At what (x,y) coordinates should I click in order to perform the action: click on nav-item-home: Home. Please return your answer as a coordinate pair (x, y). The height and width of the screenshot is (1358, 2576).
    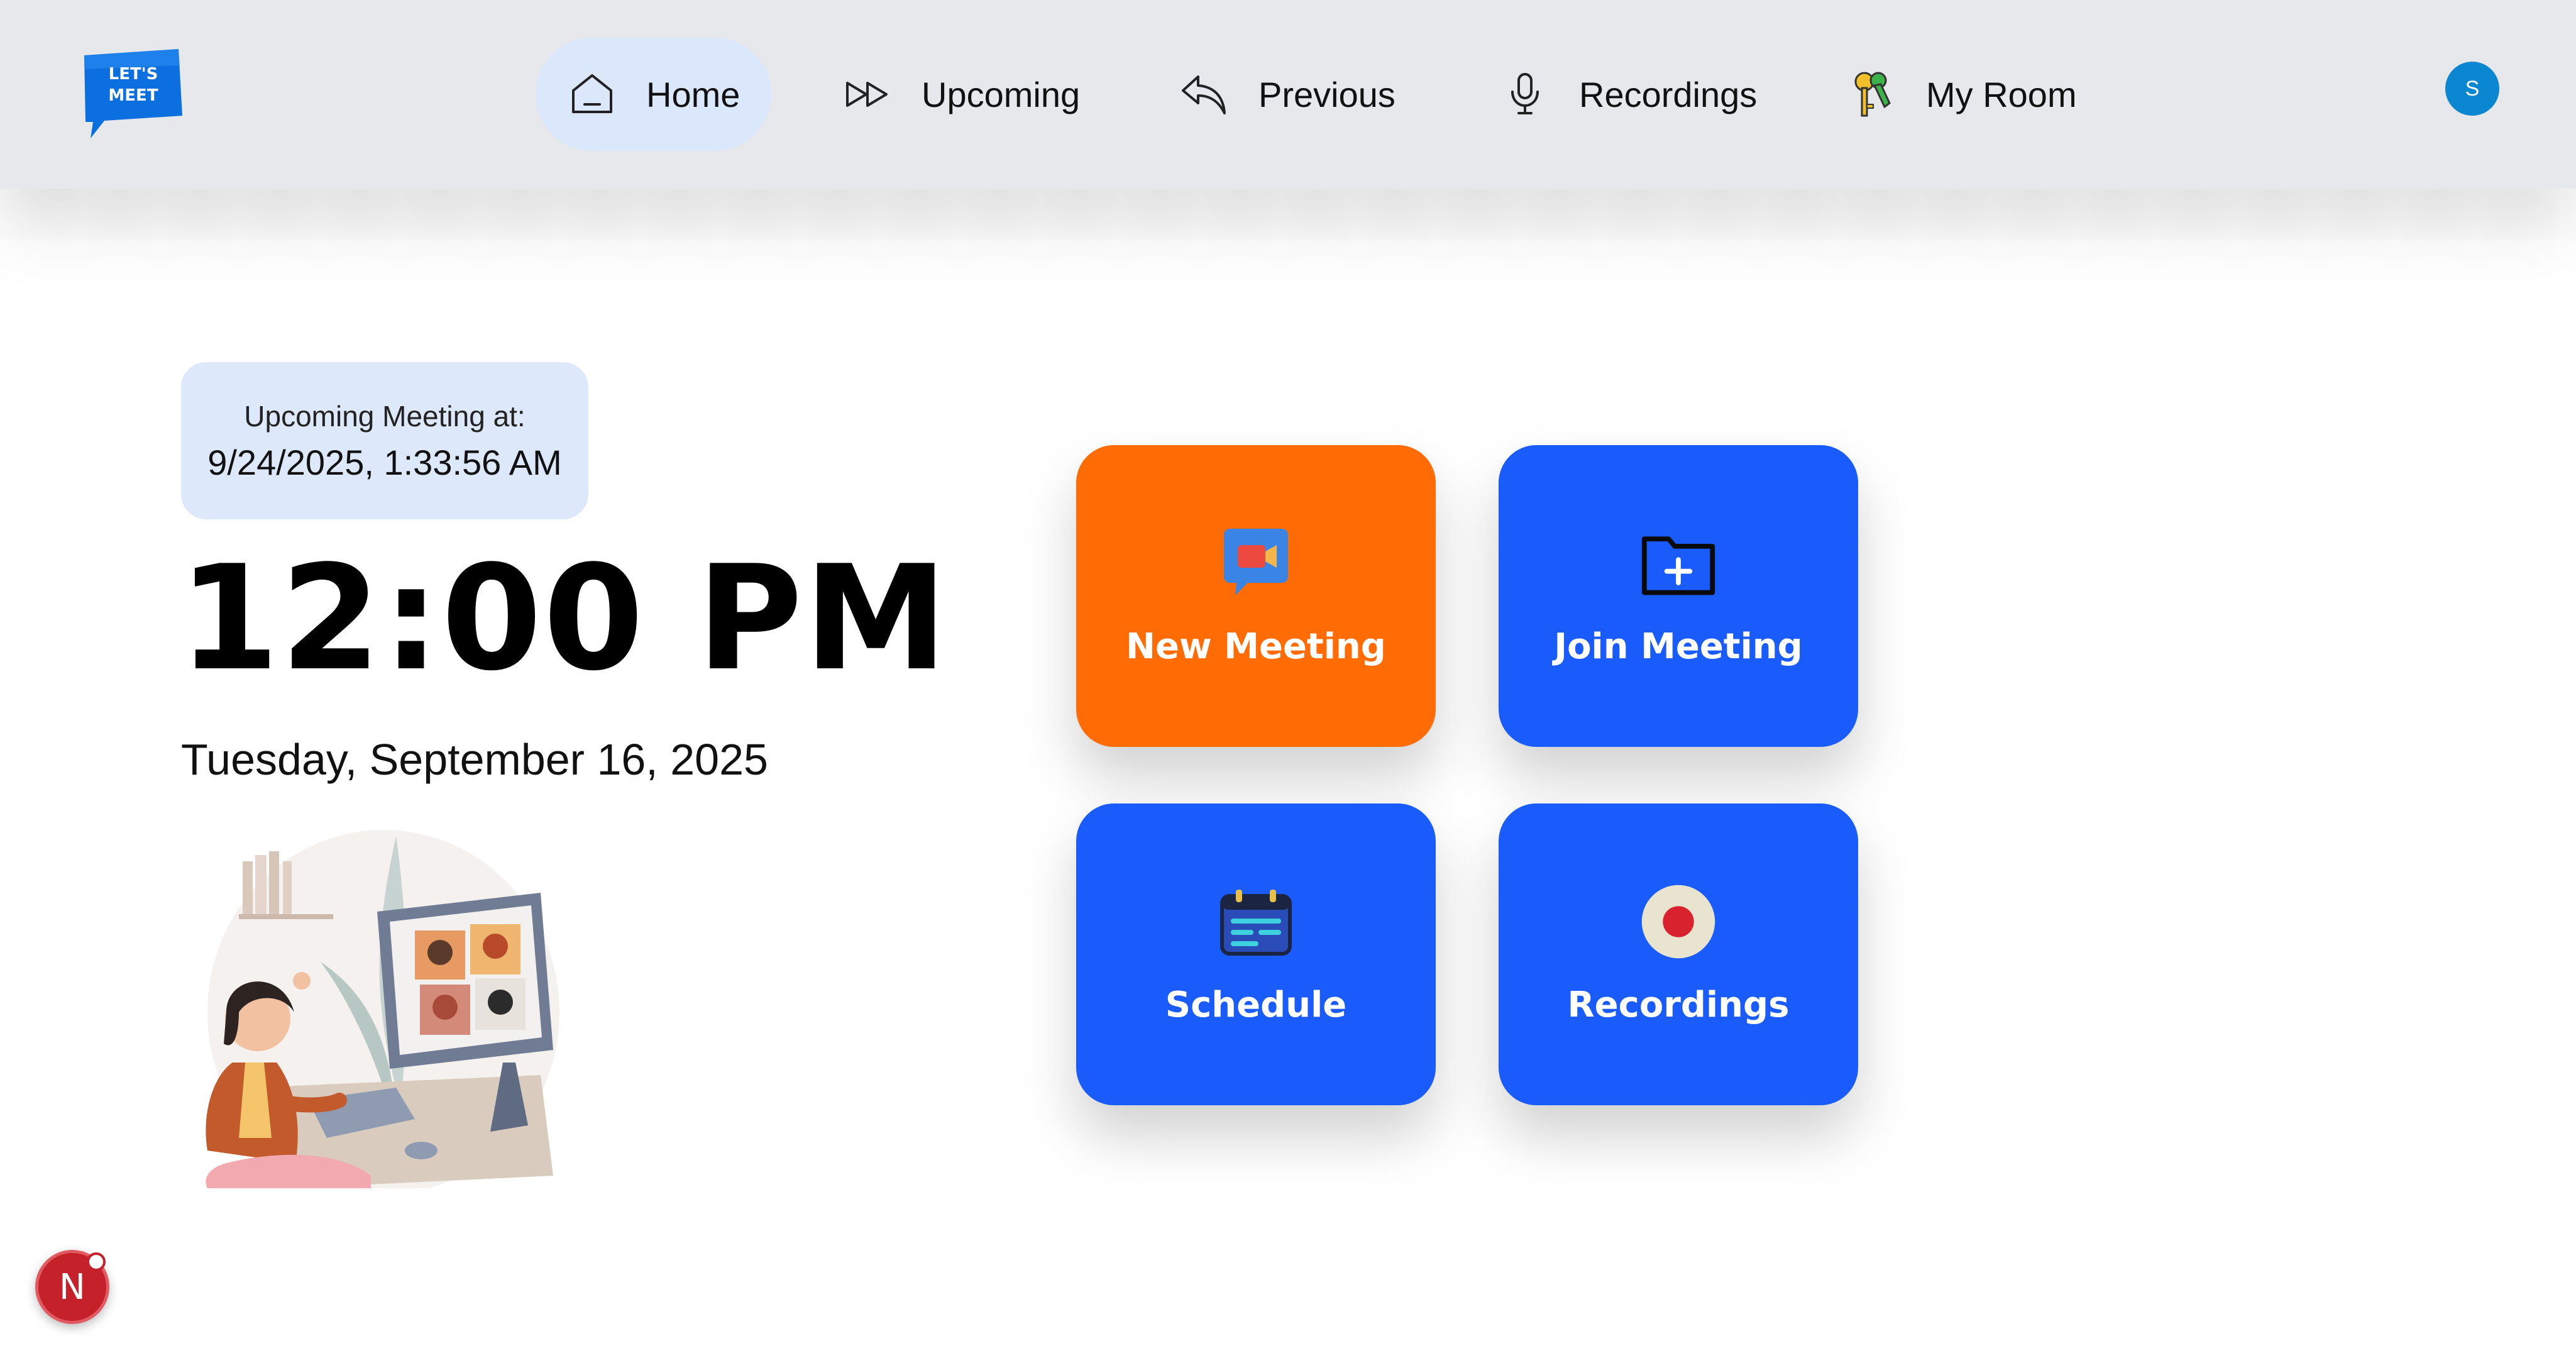
    Looking at the image, I should click on (654, 94).